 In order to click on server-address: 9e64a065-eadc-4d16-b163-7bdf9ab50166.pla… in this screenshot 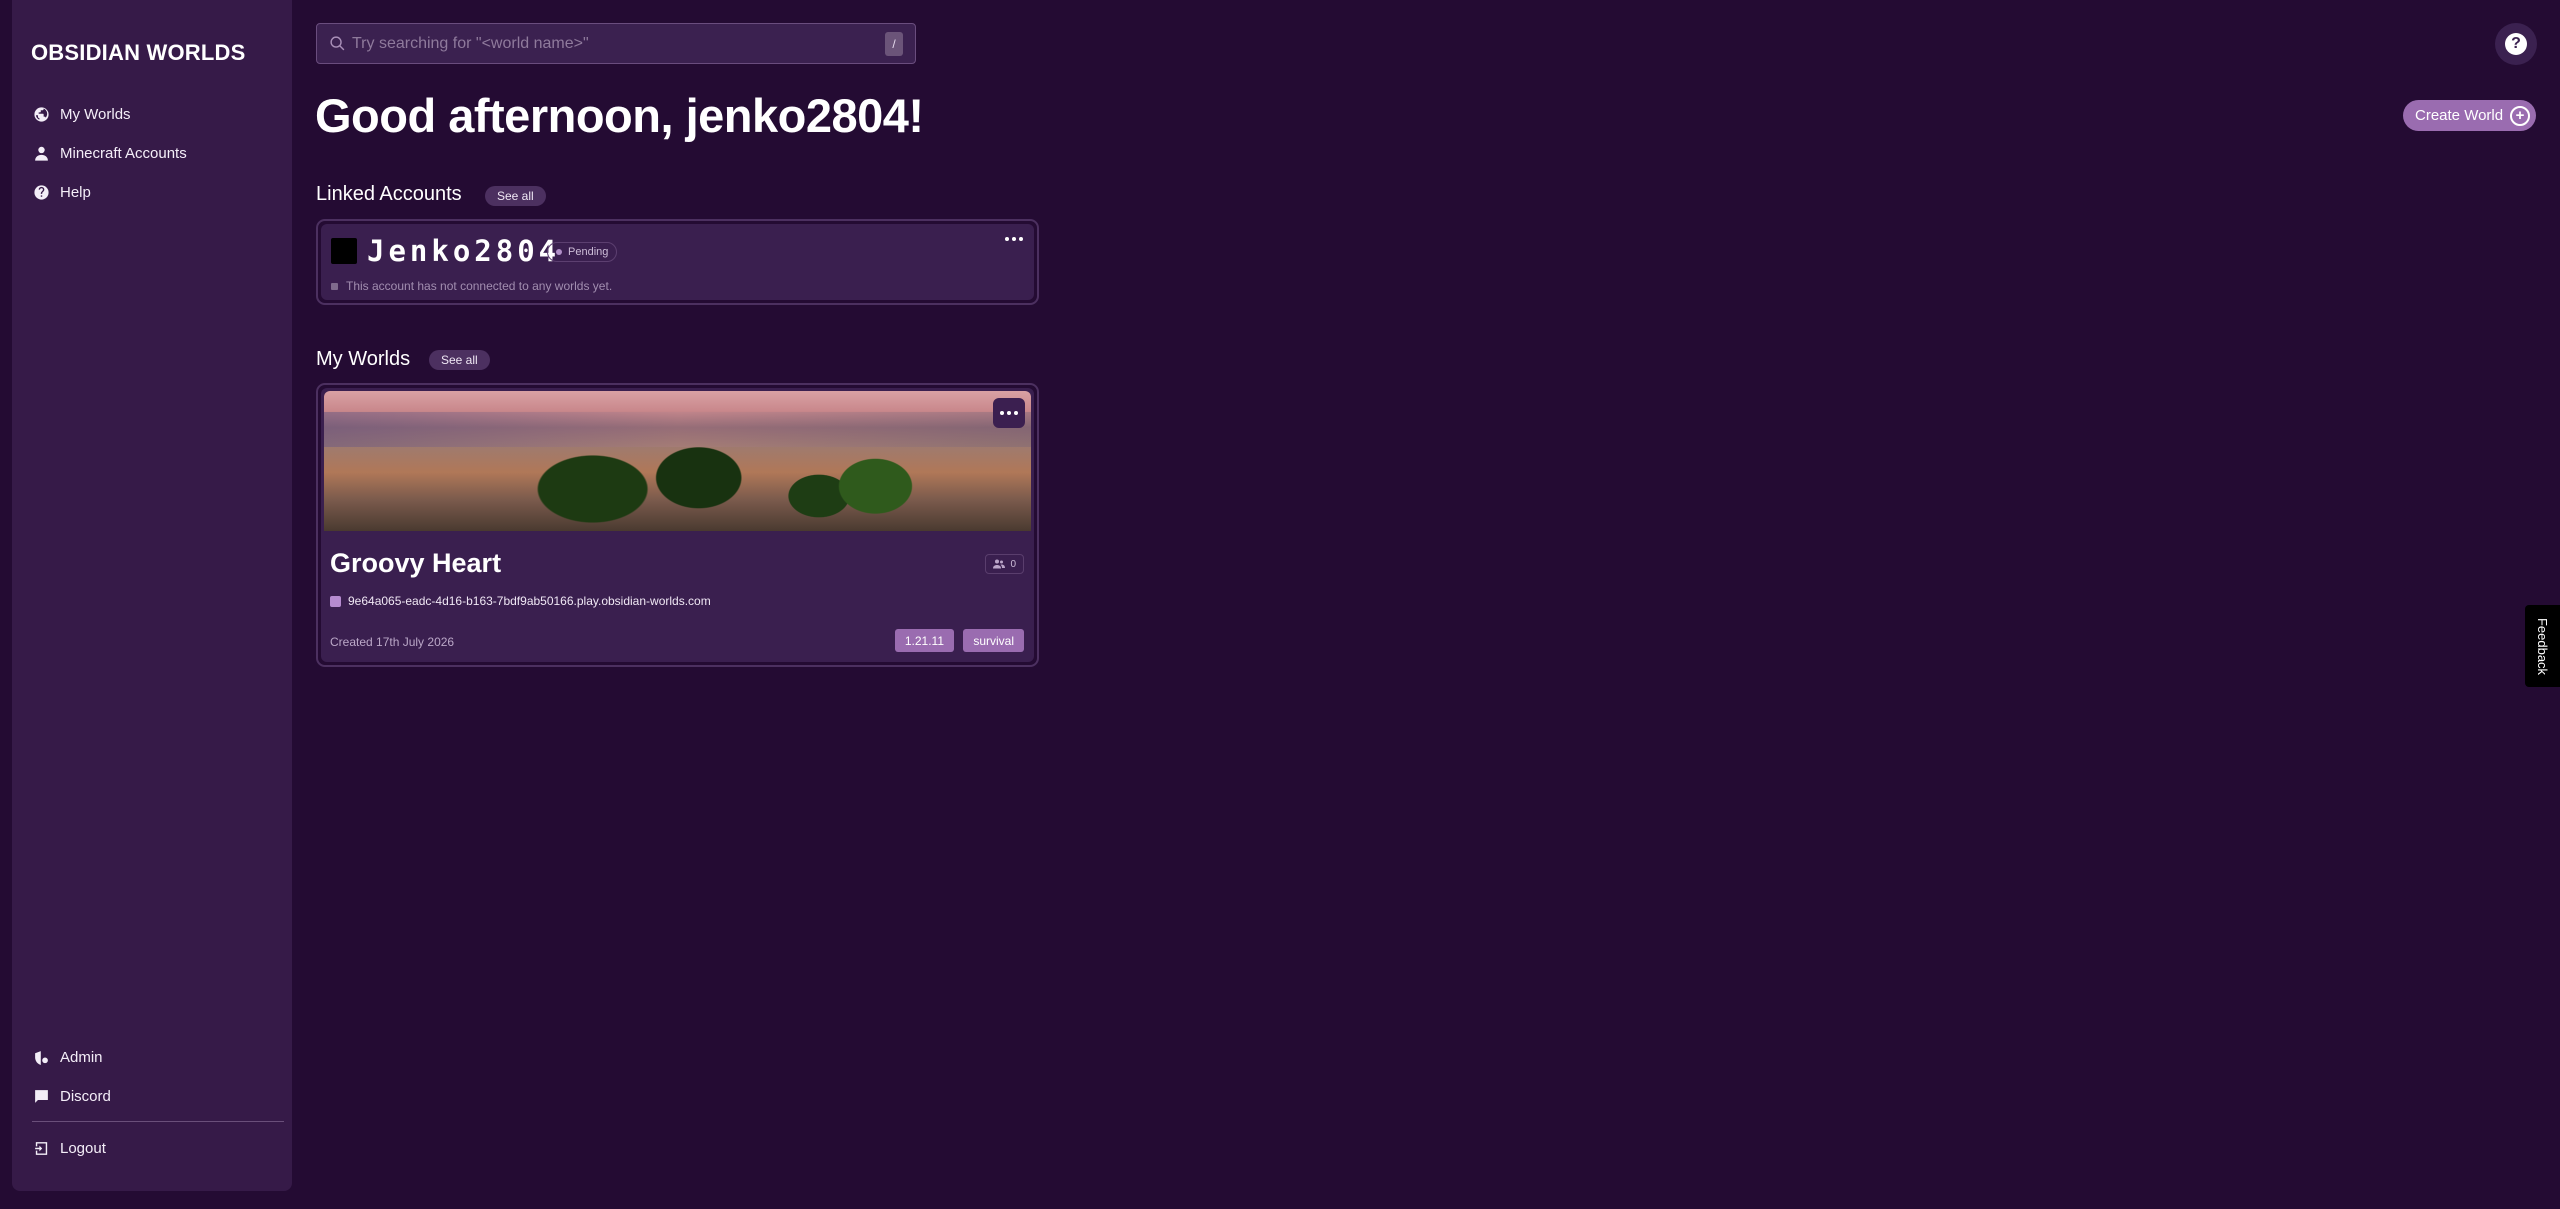, I will do `click(520, 601)`.